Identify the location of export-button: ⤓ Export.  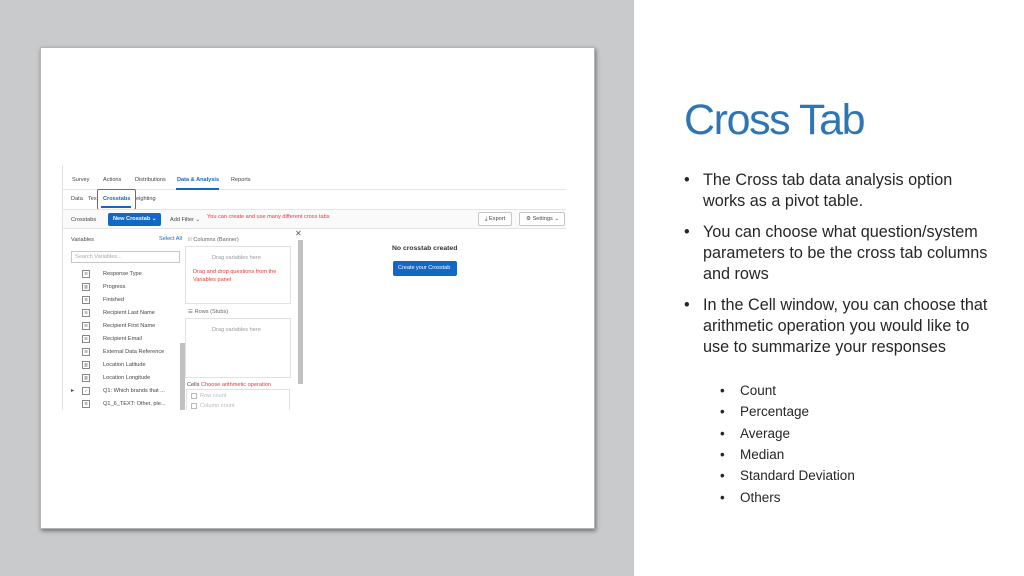
(495, 219).